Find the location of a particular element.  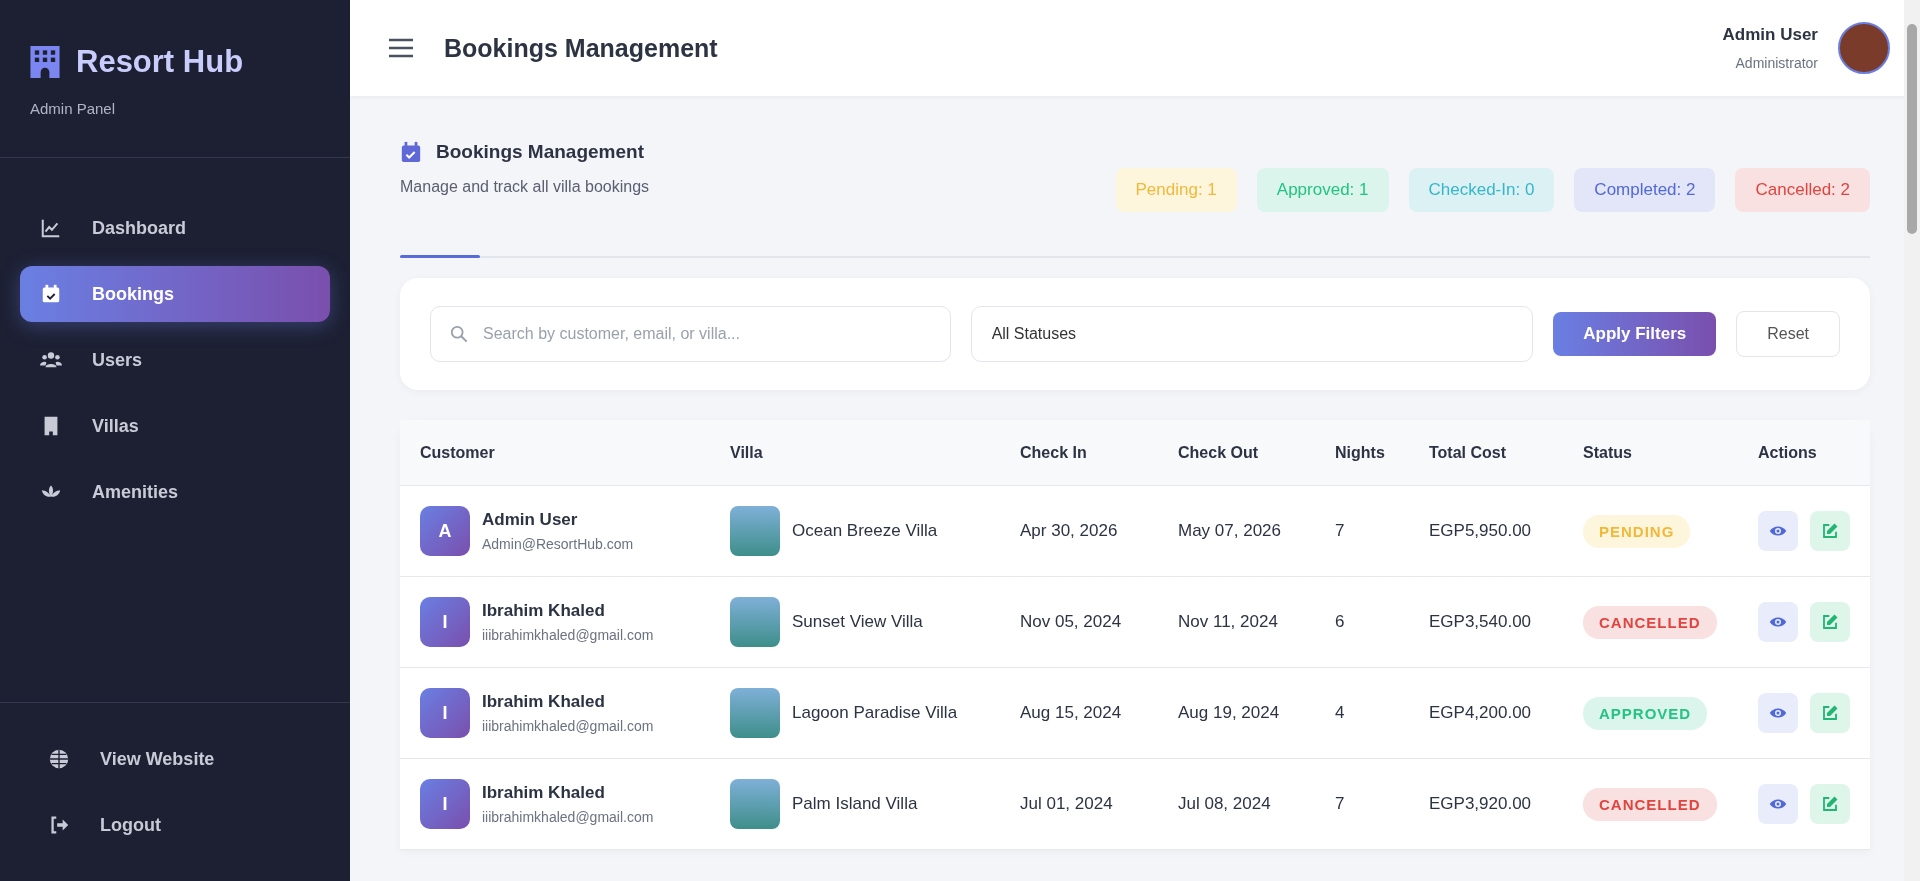

sidebar-link: View Website is located at coordinates (175, 759).